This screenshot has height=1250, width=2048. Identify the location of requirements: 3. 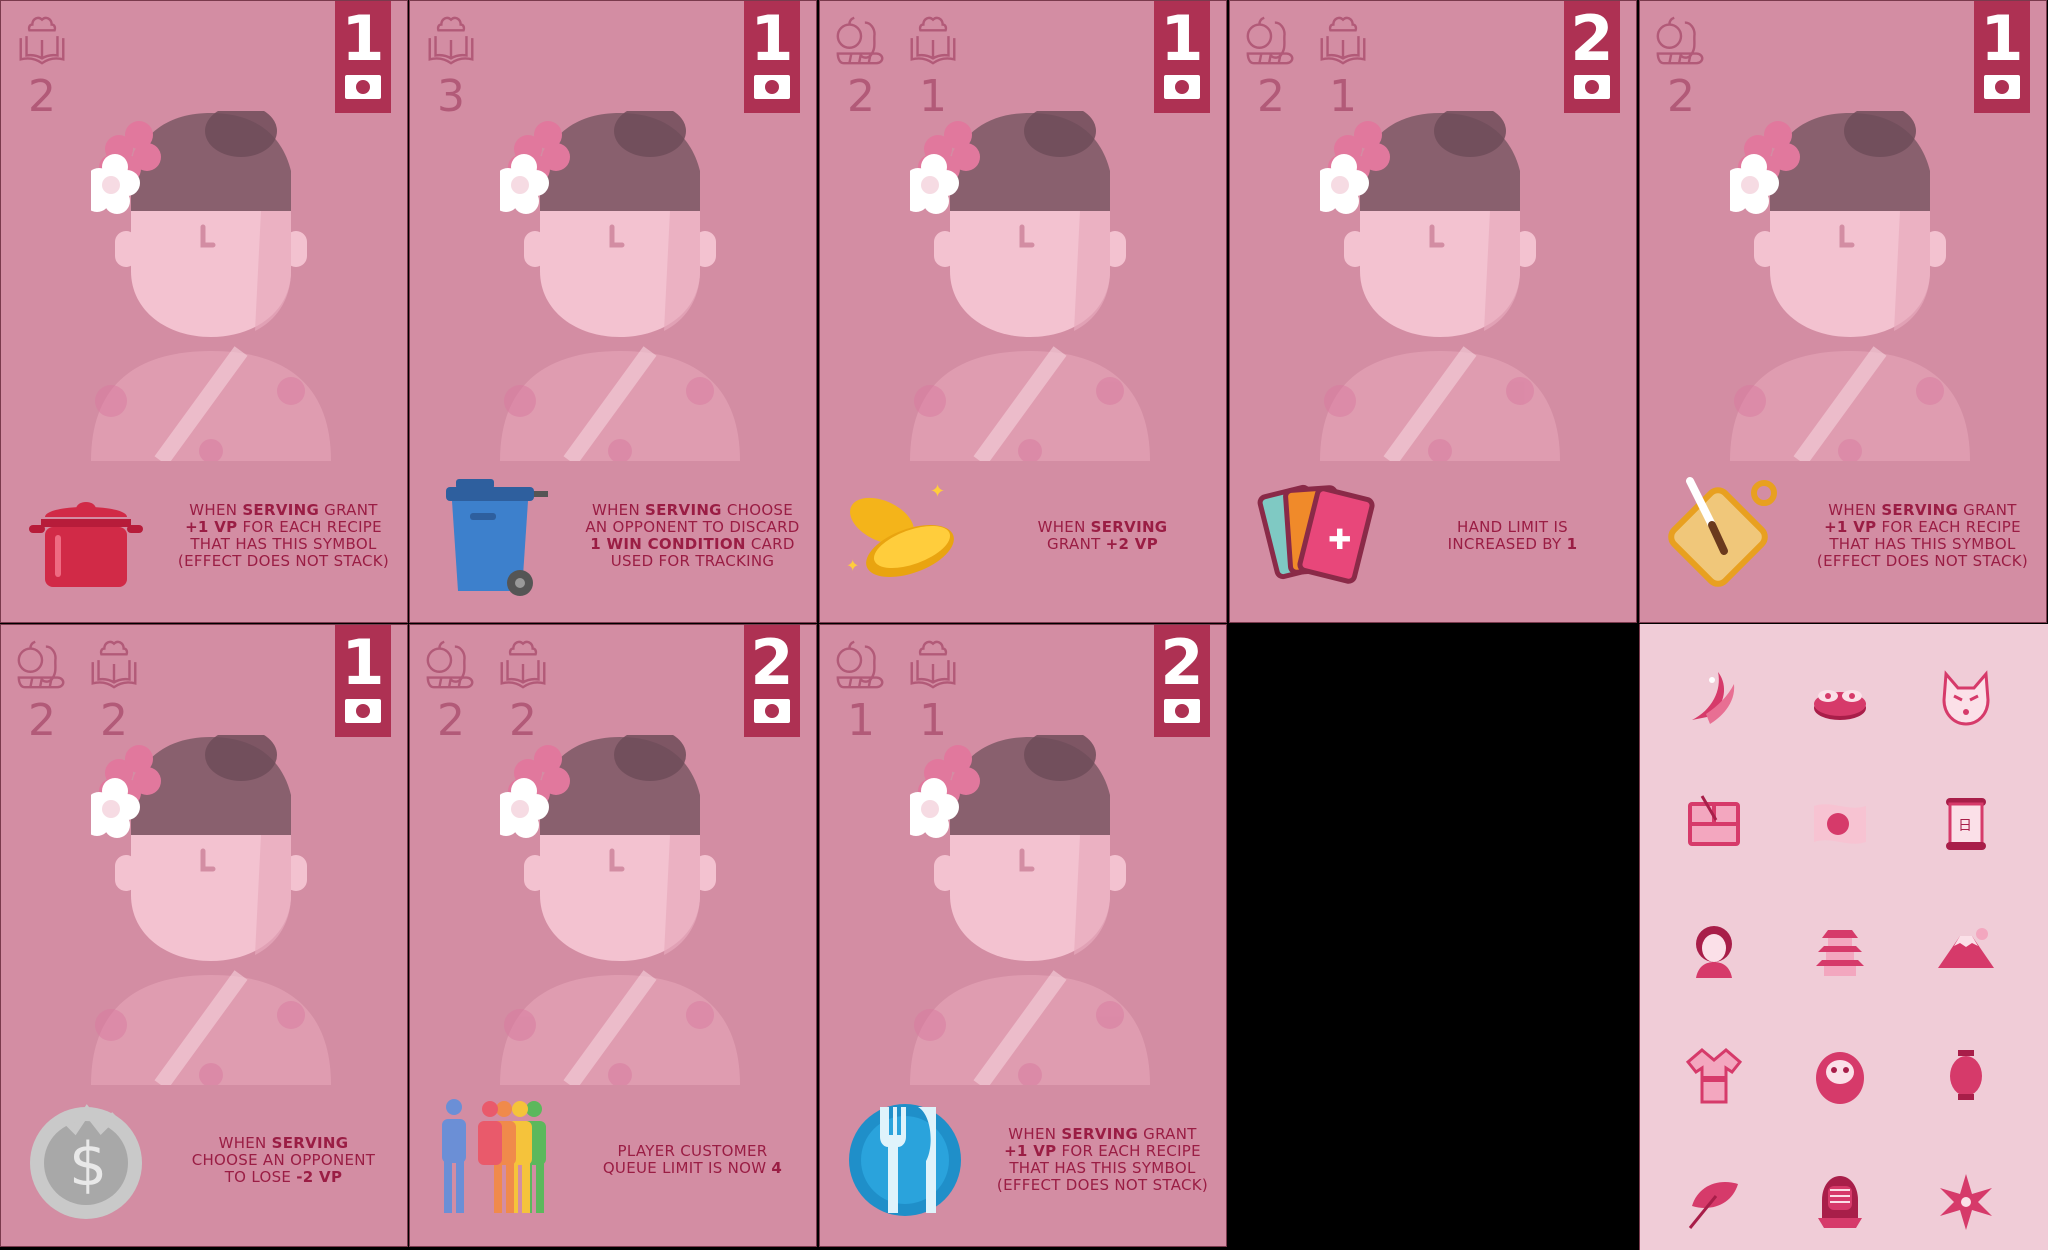
(451, 66).